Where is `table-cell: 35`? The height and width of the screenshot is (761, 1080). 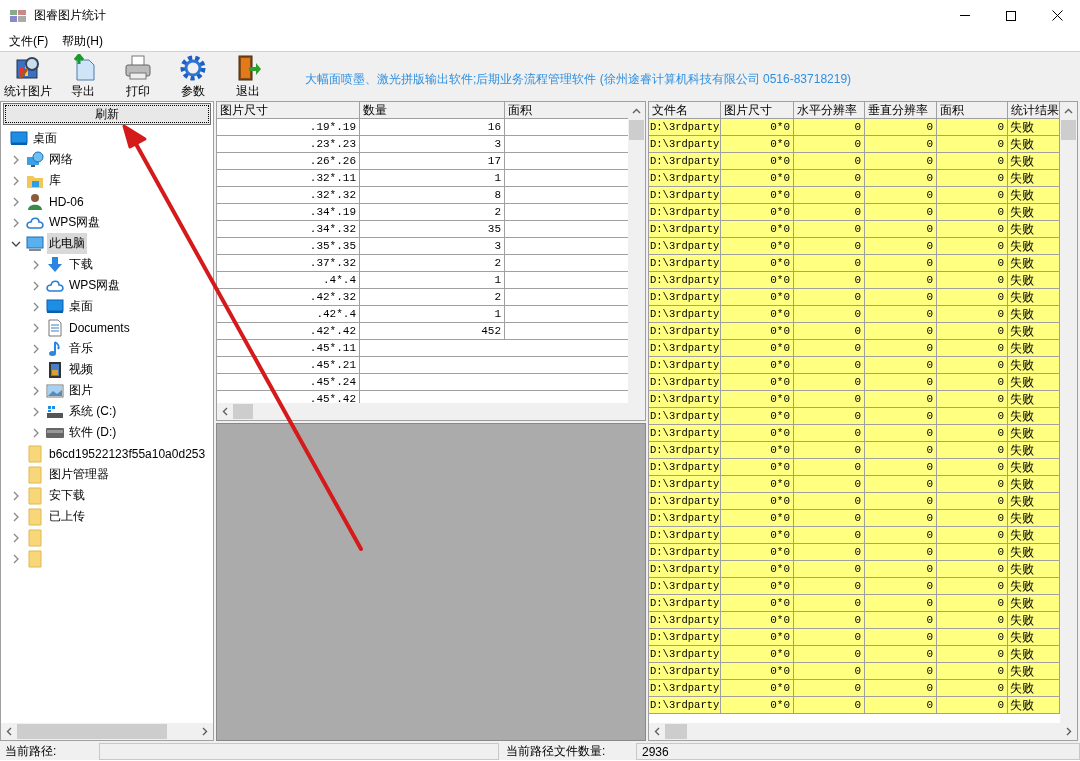 table-cell: 35 is located at coordinates (432, 229).